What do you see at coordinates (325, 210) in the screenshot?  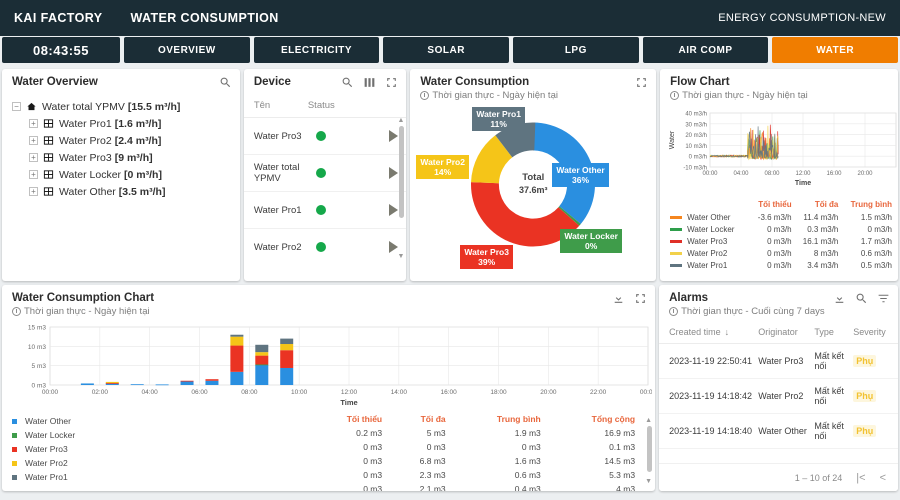 I see `device-row: Water Pro1` at bounding box center [325, 210].